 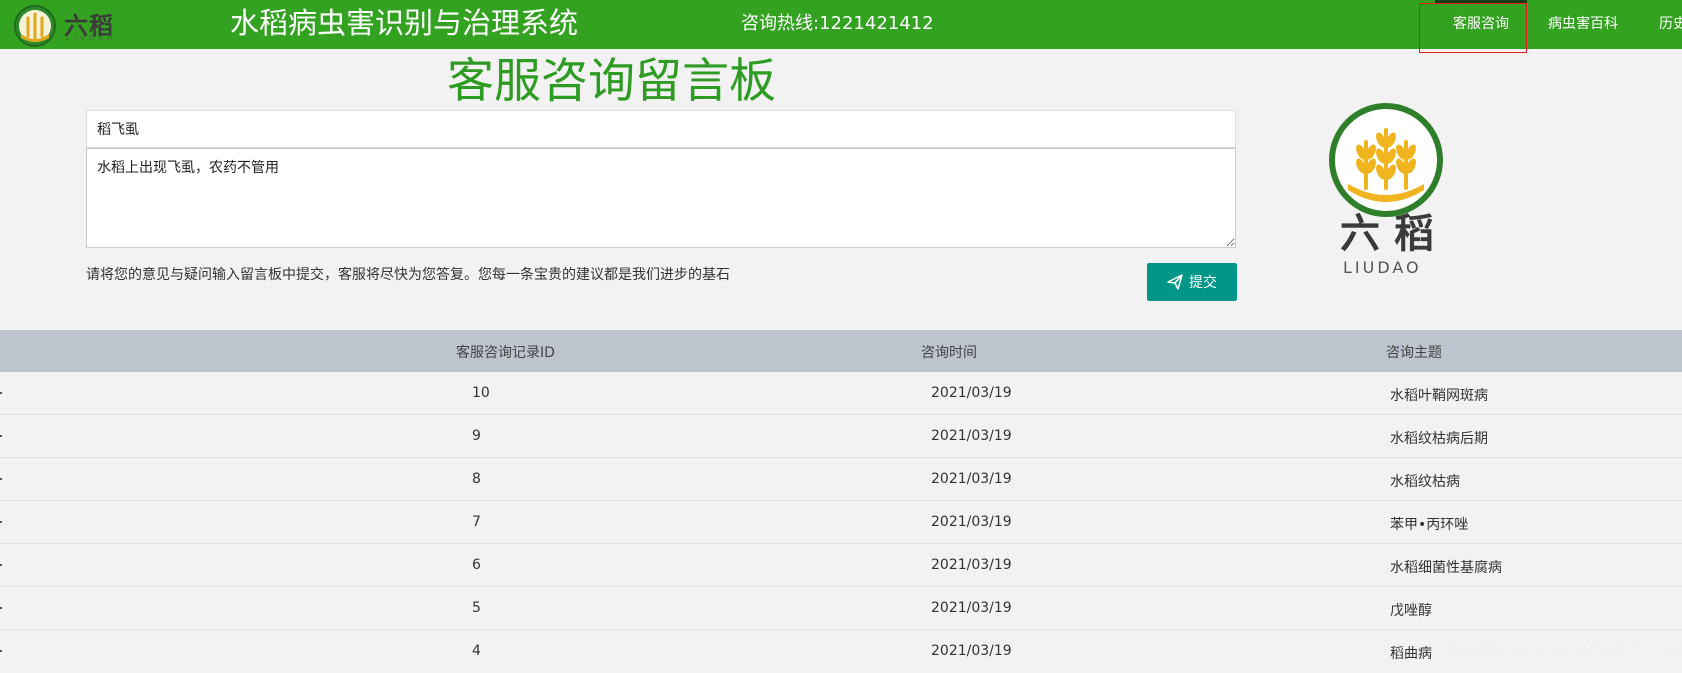 What do you see at coordinates (476, 651) in the screenshot?
I see `cell-id: 4` at bounding box center [476, 651].